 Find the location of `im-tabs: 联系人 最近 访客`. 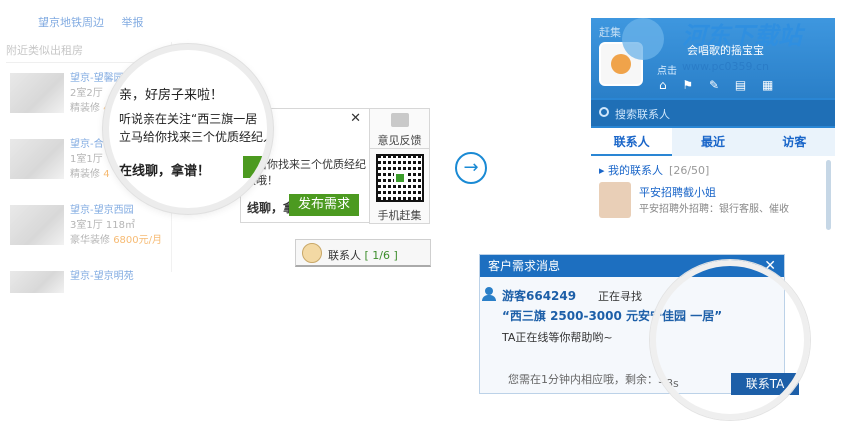

im-tabs: 联系人 最近 访客 is located at coordinates (713, 142).